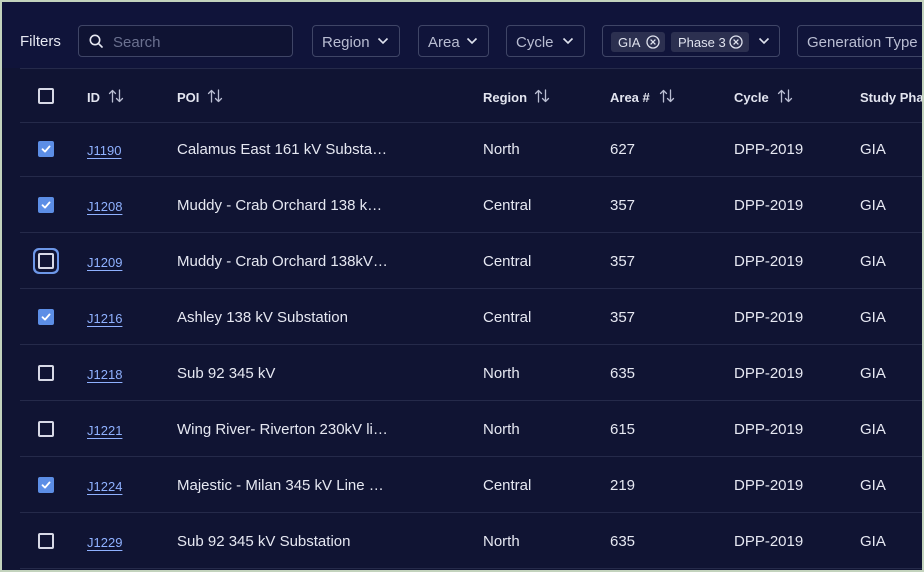 The image size is (924, 572). Describe the element at coordinates (96, 41) in the screenshot. I see `search-icon` at that location.